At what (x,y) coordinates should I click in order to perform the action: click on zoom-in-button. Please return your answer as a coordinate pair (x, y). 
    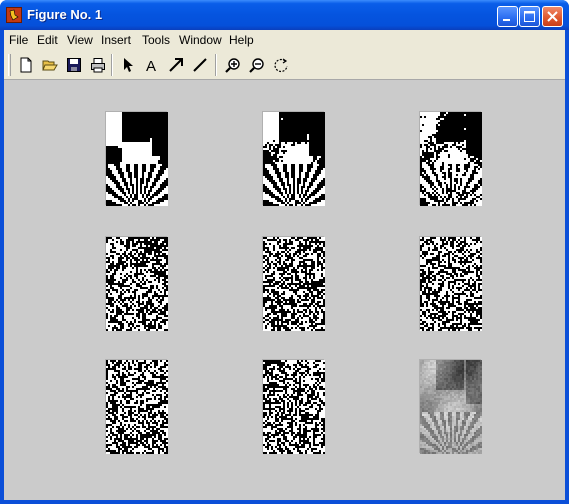
    Looking at the image, I should click on (233, 65).